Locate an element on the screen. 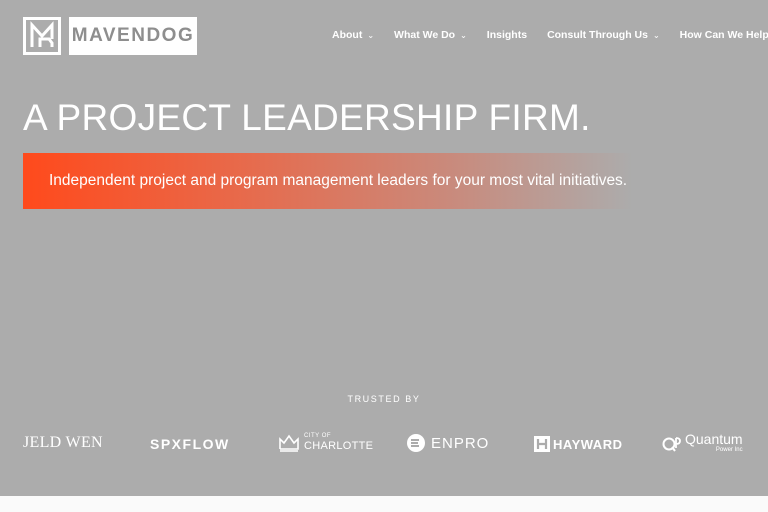 The width and height of the screenshot is (768, 512). enpro-mark-icon is located at coordinates (416, 443).